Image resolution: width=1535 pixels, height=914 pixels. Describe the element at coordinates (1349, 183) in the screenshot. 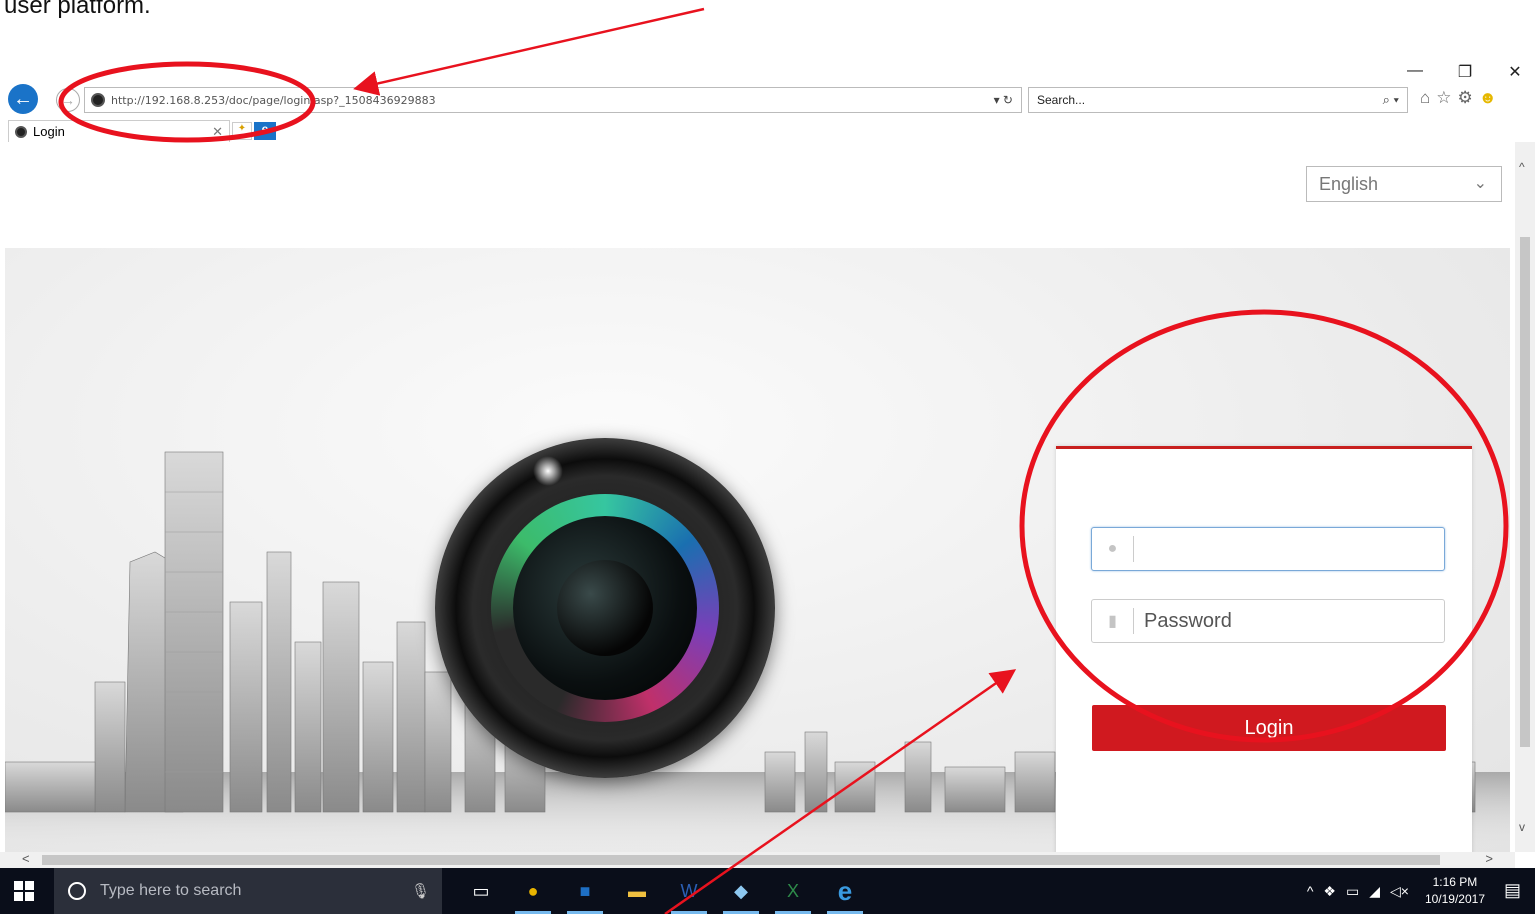

I see `language-value: English` at that location.